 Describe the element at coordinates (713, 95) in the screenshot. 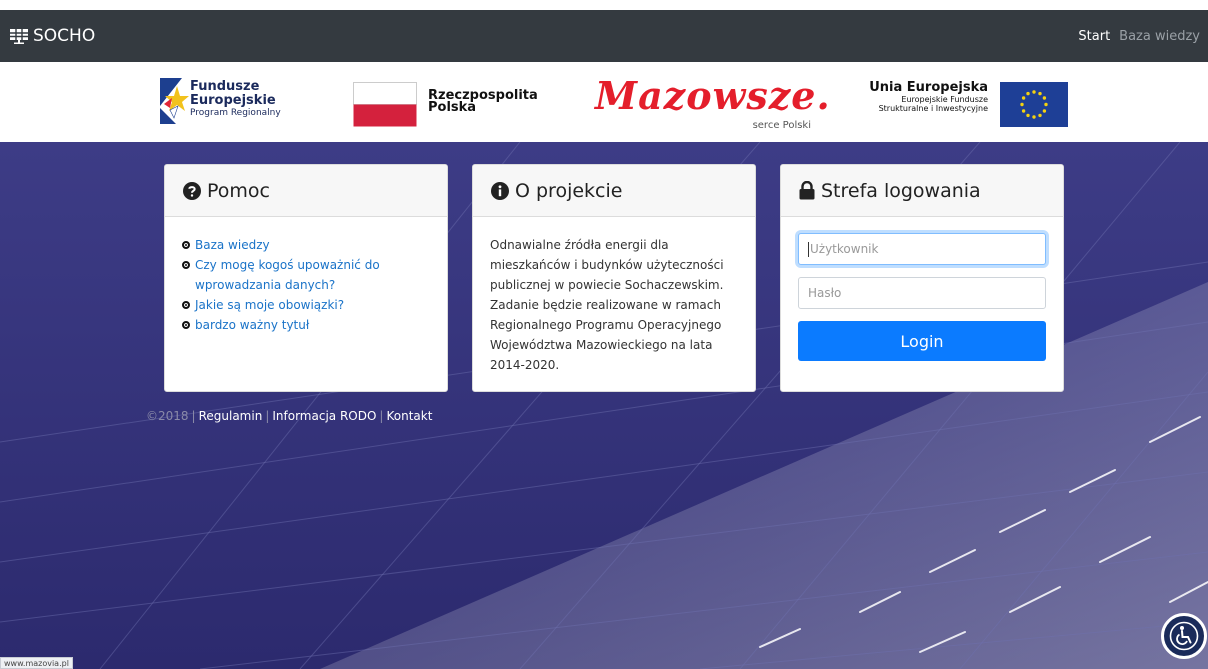

I see `mazowsze-wordmark: Mazowsze.` at that location.